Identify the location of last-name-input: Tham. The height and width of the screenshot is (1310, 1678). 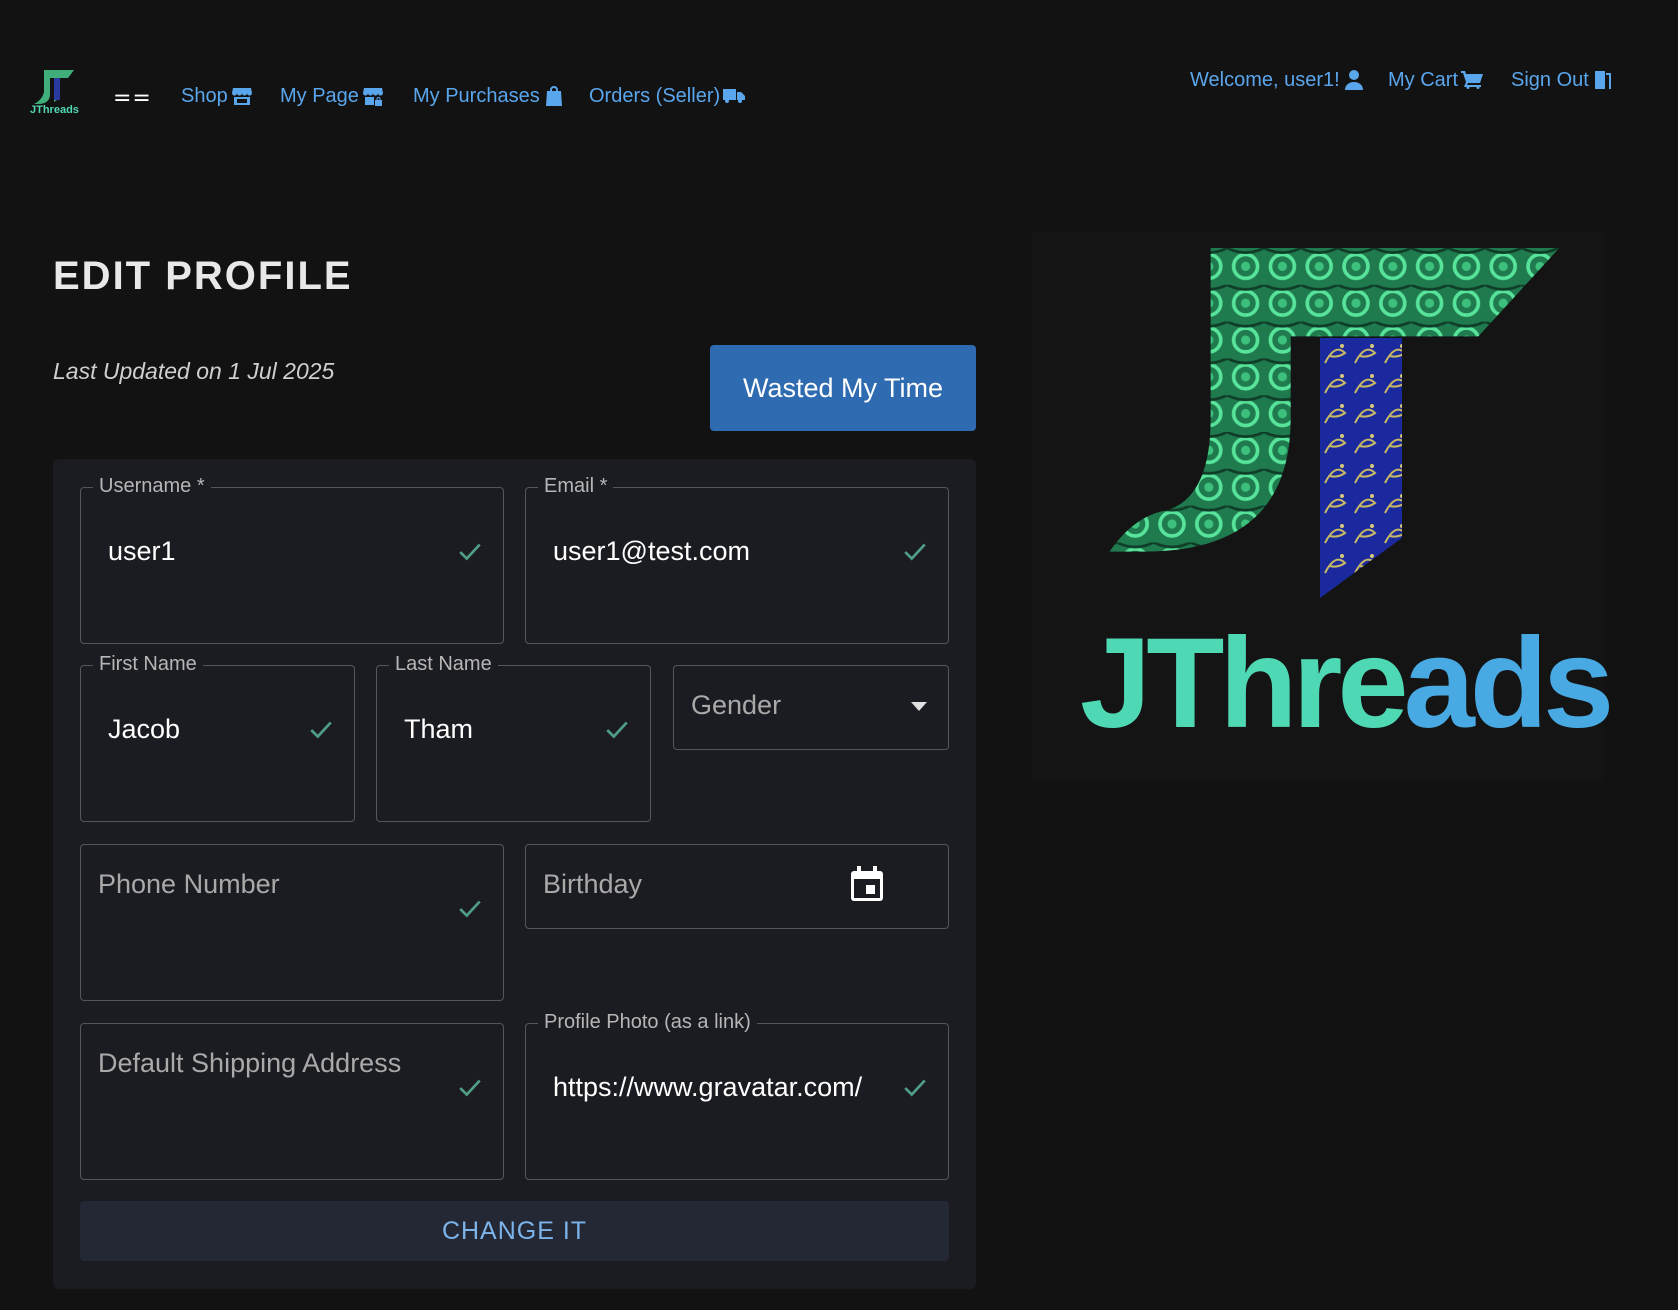
(438, 729).